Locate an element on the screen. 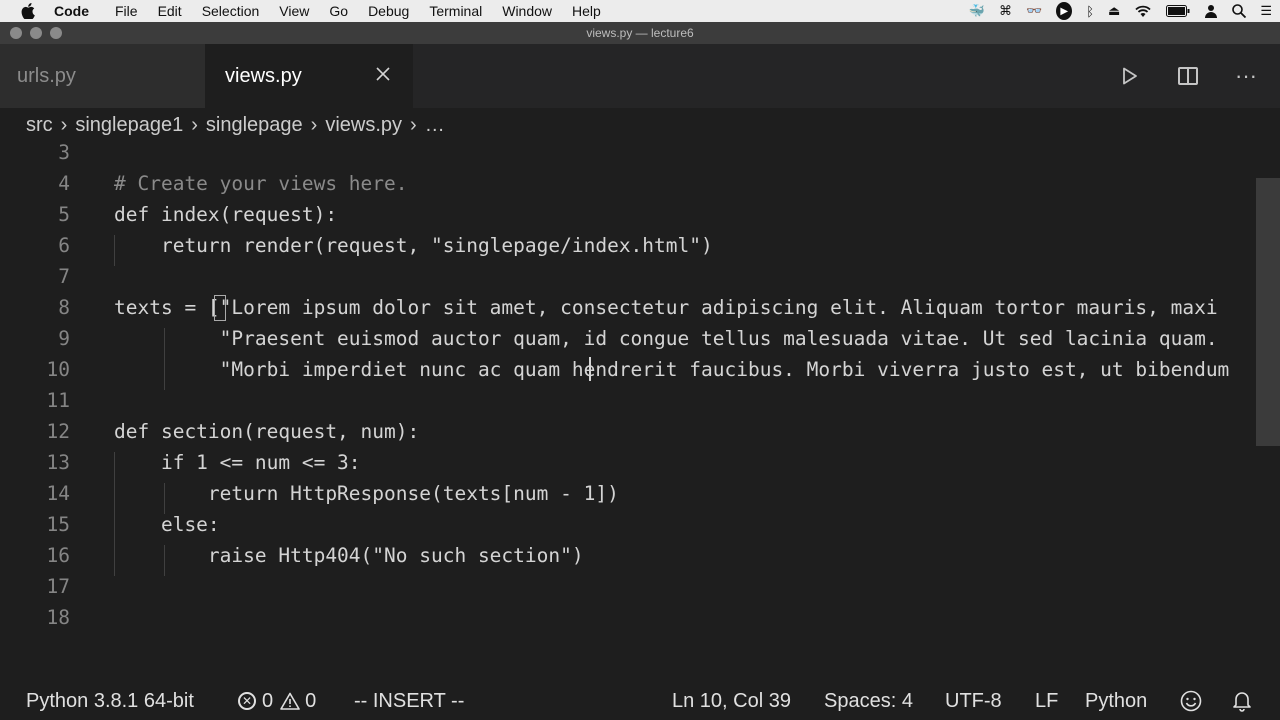 The height and width of the screenshot is (720, 1280). menu-view: View is located at coordinates (294, 11).